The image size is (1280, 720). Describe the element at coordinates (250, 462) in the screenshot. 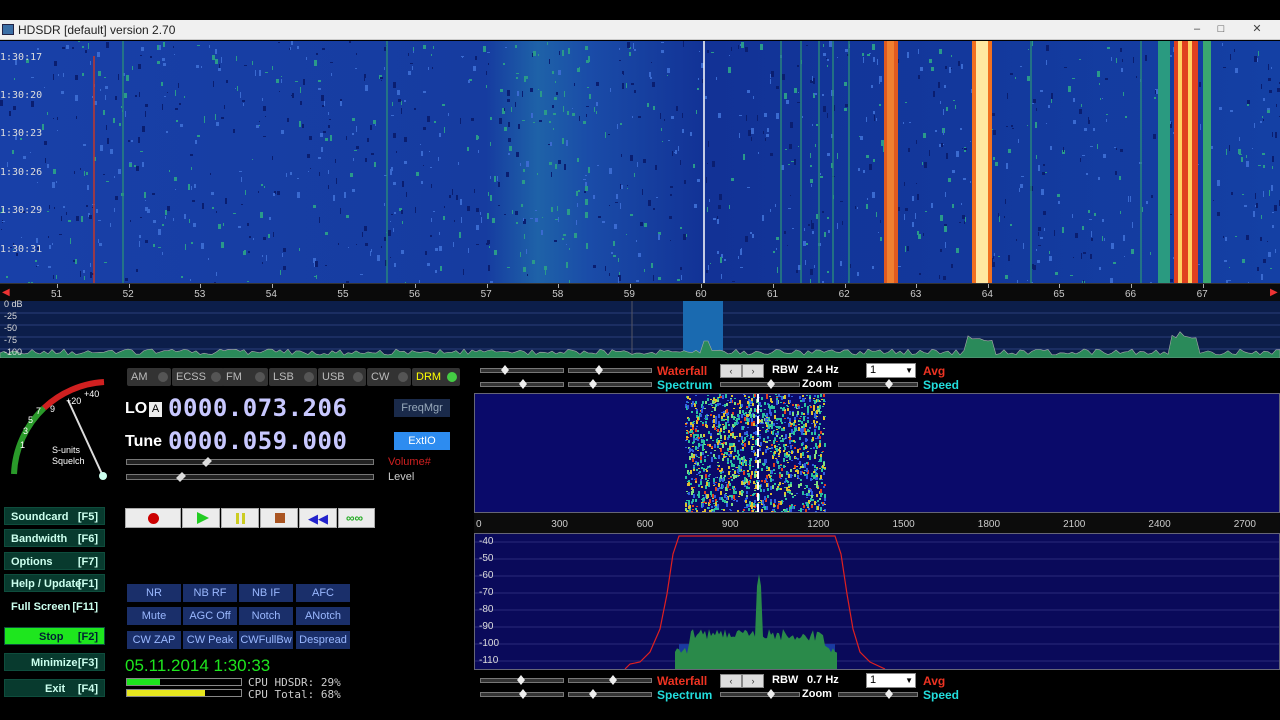

I see `volume-slider` at that location.